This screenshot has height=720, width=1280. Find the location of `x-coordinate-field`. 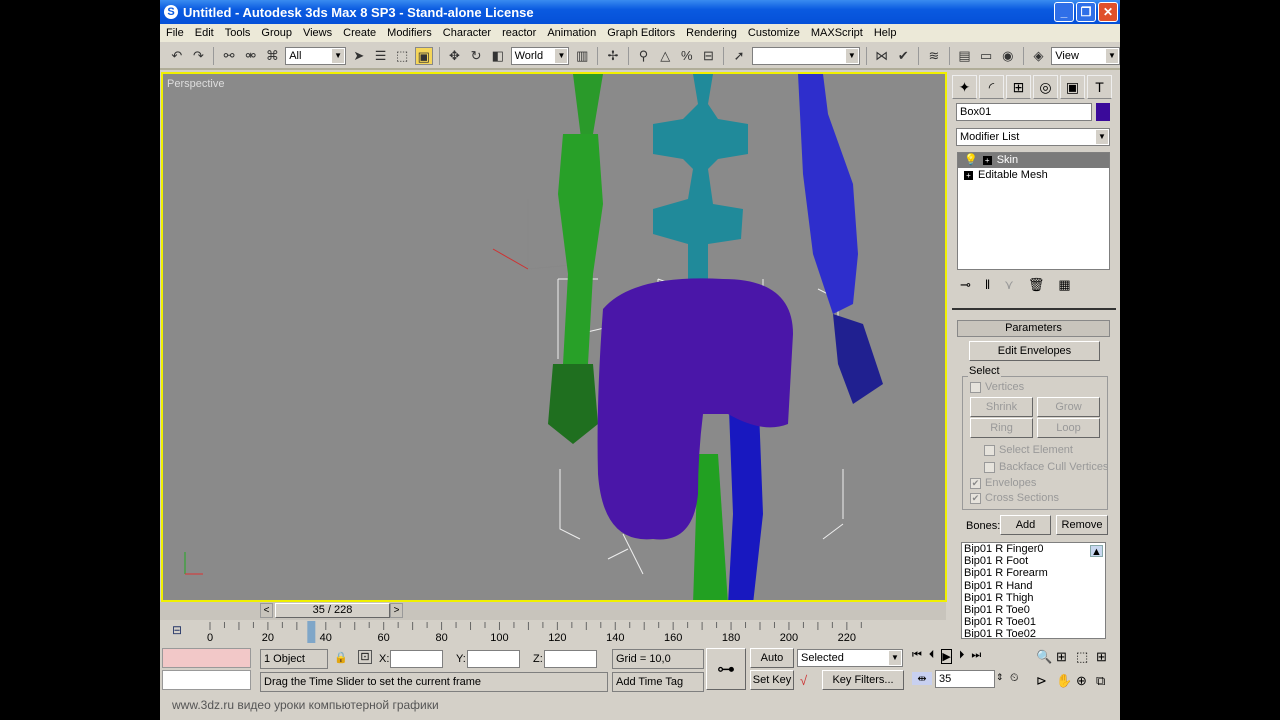

x-coordinate-field is located at coordinates (416, 659).